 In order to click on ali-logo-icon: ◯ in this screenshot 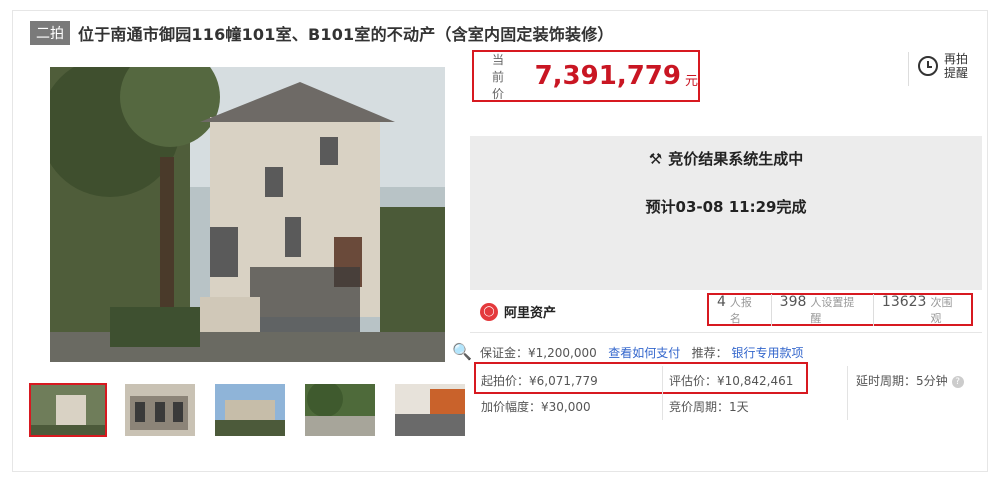, I will do `click(489, 311)`.